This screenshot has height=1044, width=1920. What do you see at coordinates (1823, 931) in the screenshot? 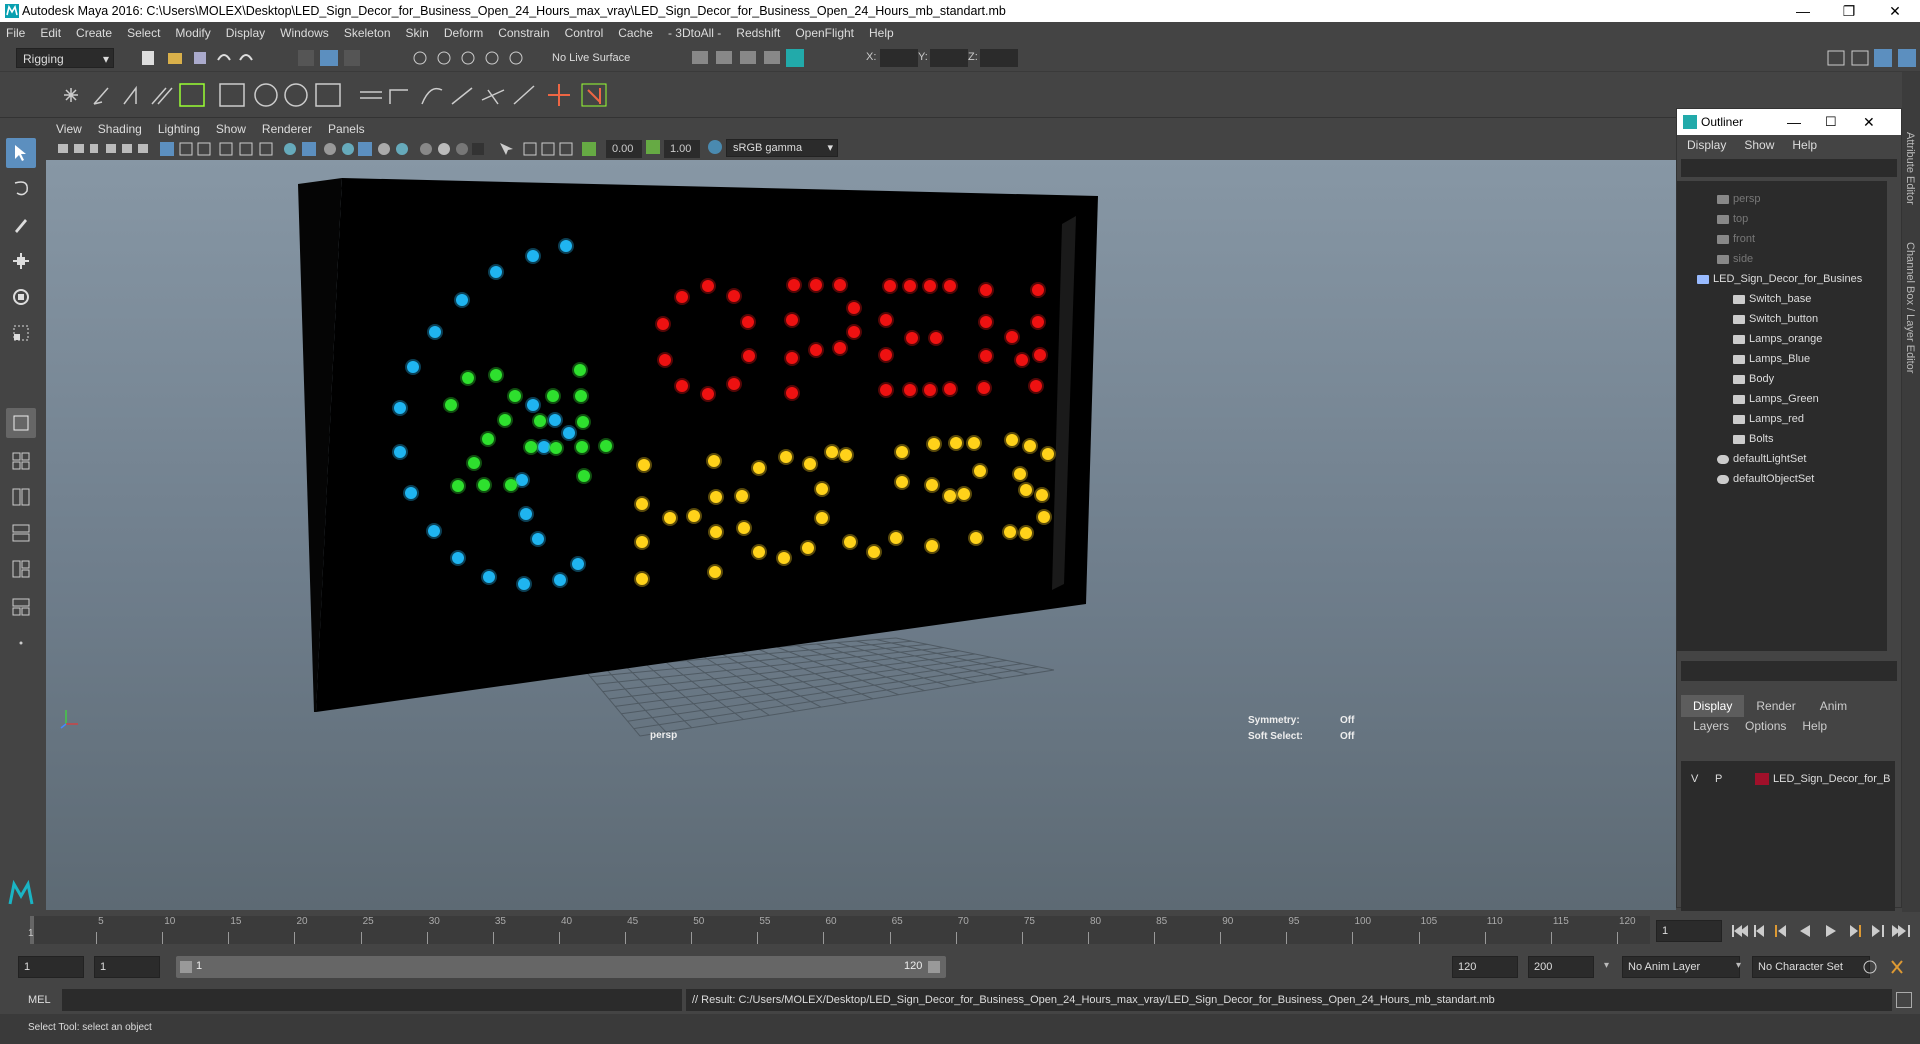
I see `playback-controls` at bounding box center [1823, 931].